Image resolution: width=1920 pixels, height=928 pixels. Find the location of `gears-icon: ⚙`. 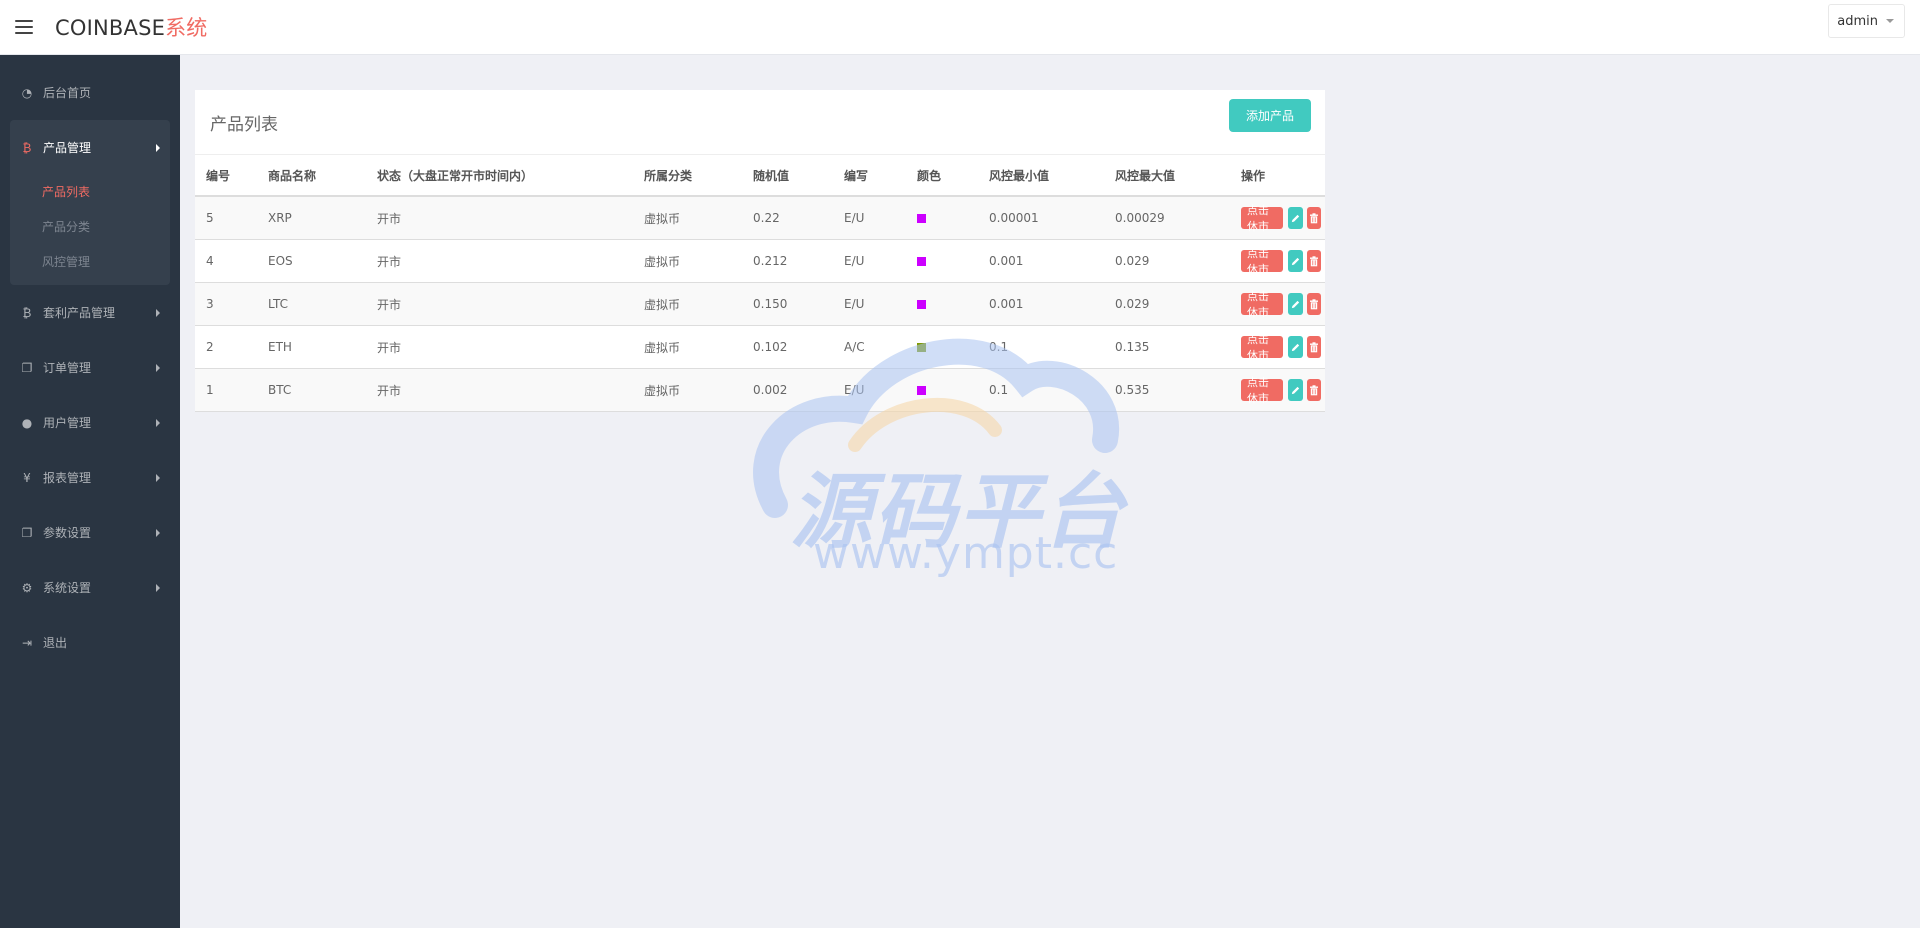

gears-icon: ⚙ is located at coordinates (27, 587).